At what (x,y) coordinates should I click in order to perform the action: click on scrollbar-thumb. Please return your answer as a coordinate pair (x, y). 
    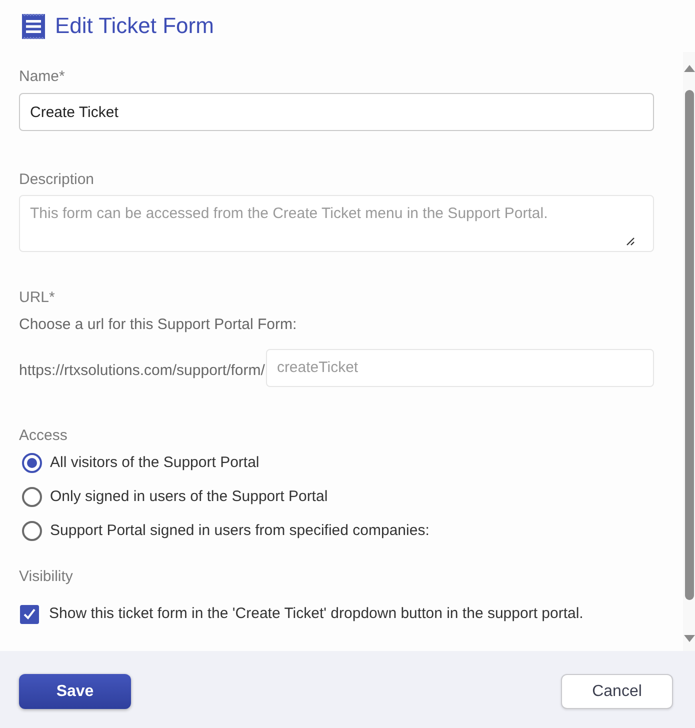
    Looking at the image, I should click on (689, 345).